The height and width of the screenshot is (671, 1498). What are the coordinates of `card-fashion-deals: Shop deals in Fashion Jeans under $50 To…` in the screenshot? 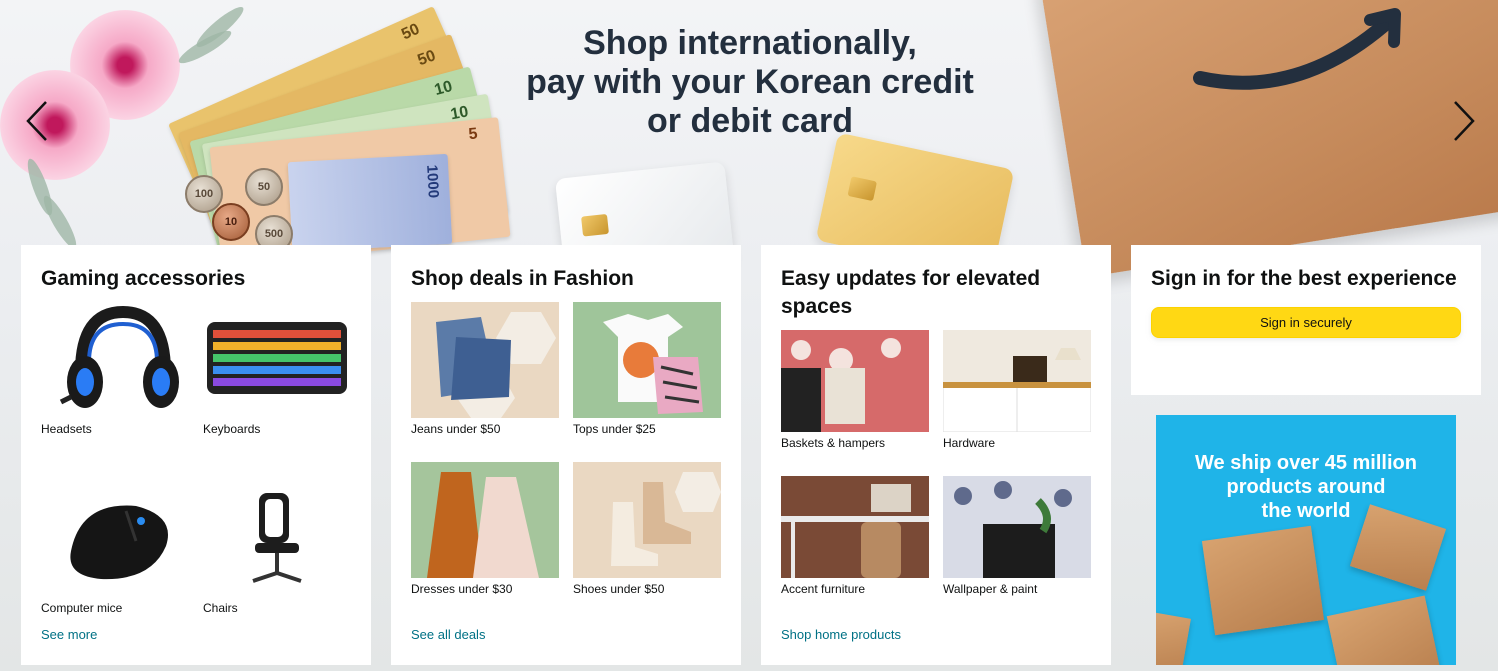 It's located at (566, 455).